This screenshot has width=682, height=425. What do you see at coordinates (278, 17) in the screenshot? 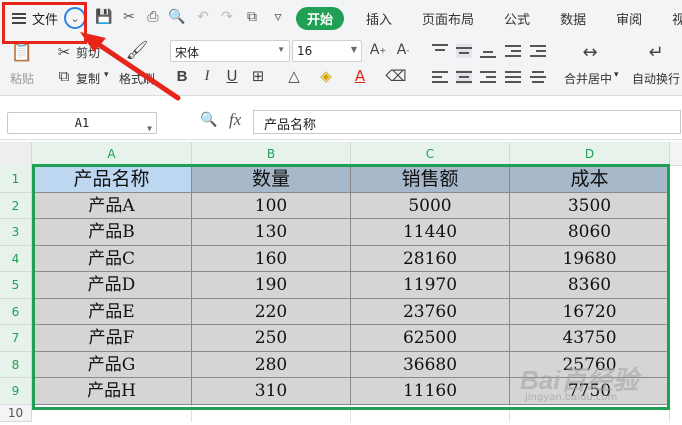
I see `more-dropdown-icon: ▿` at bounding box center [278, 17].